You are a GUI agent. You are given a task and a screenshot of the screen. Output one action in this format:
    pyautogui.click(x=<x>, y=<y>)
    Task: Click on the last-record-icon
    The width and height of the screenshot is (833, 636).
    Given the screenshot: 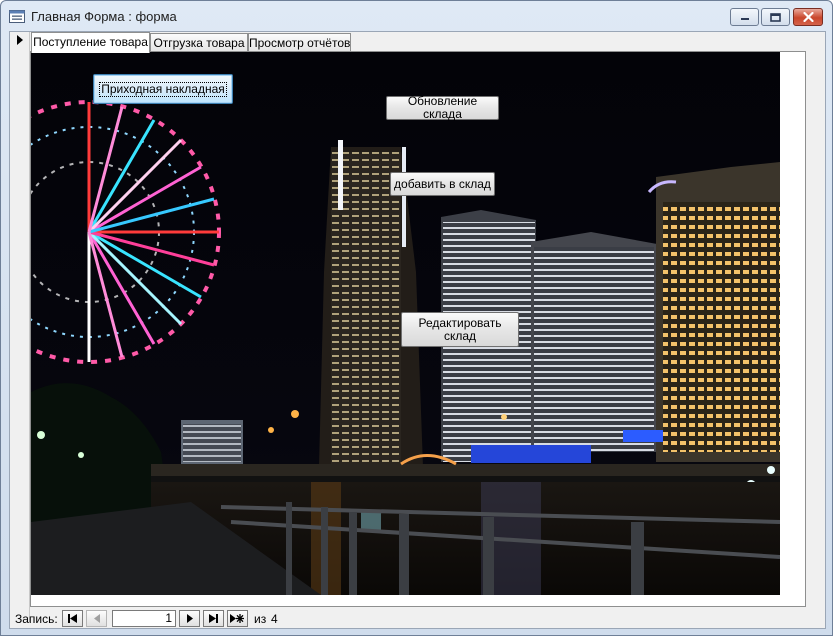 What is the action you would take?
    pyautogui.click(x=213, y=618)
    